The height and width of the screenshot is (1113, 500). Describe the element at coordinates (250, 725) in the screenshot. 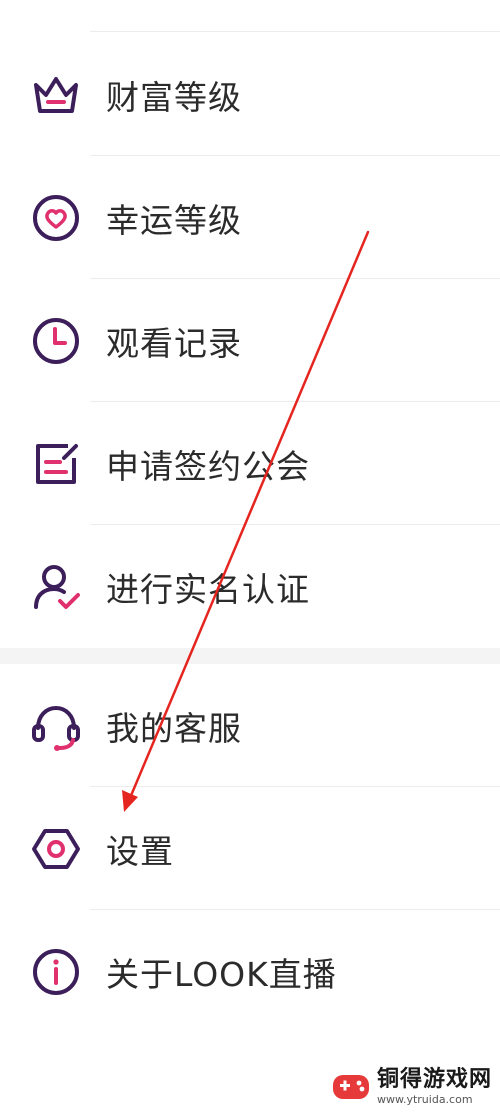

I see `menu-item-customer-service: 我的客服` at that location.